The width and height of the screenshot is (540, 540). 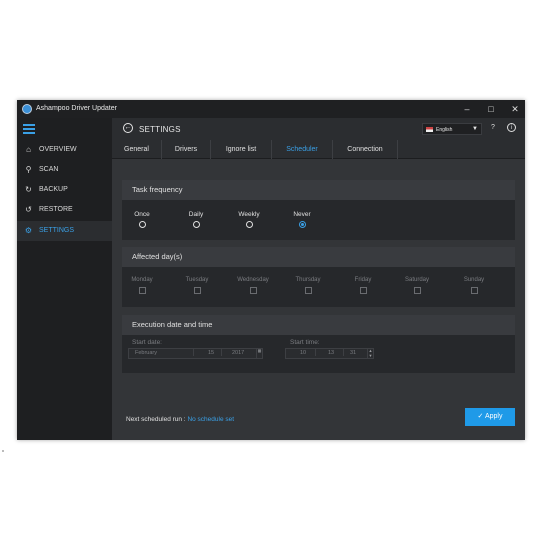 What do you see at coordinates (57, 230) in the screenshot?
I see `sidebar-item-label: SETTINGS` at bounding box center [57, 230].